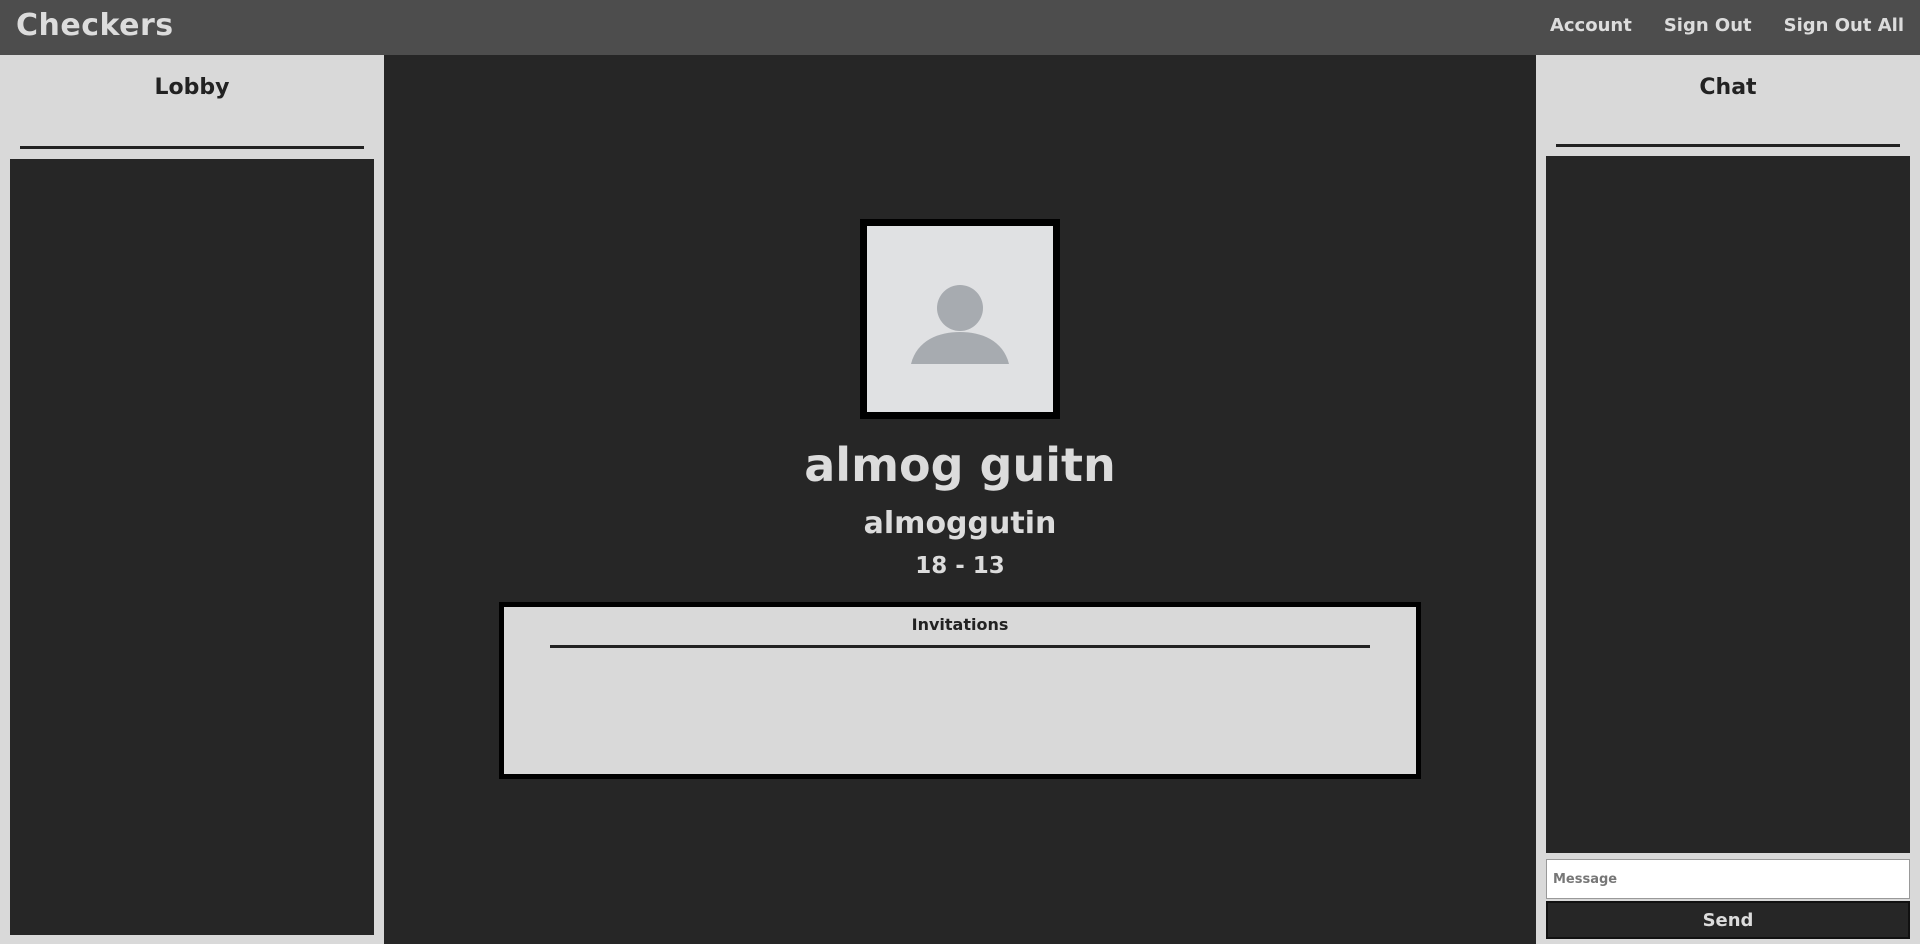 This screenshot has height=944, width=1920. What do you see at coordinates (1728, 920) in the screenshot?
I see `send-button: Send` at bounding box center [1728, 920].